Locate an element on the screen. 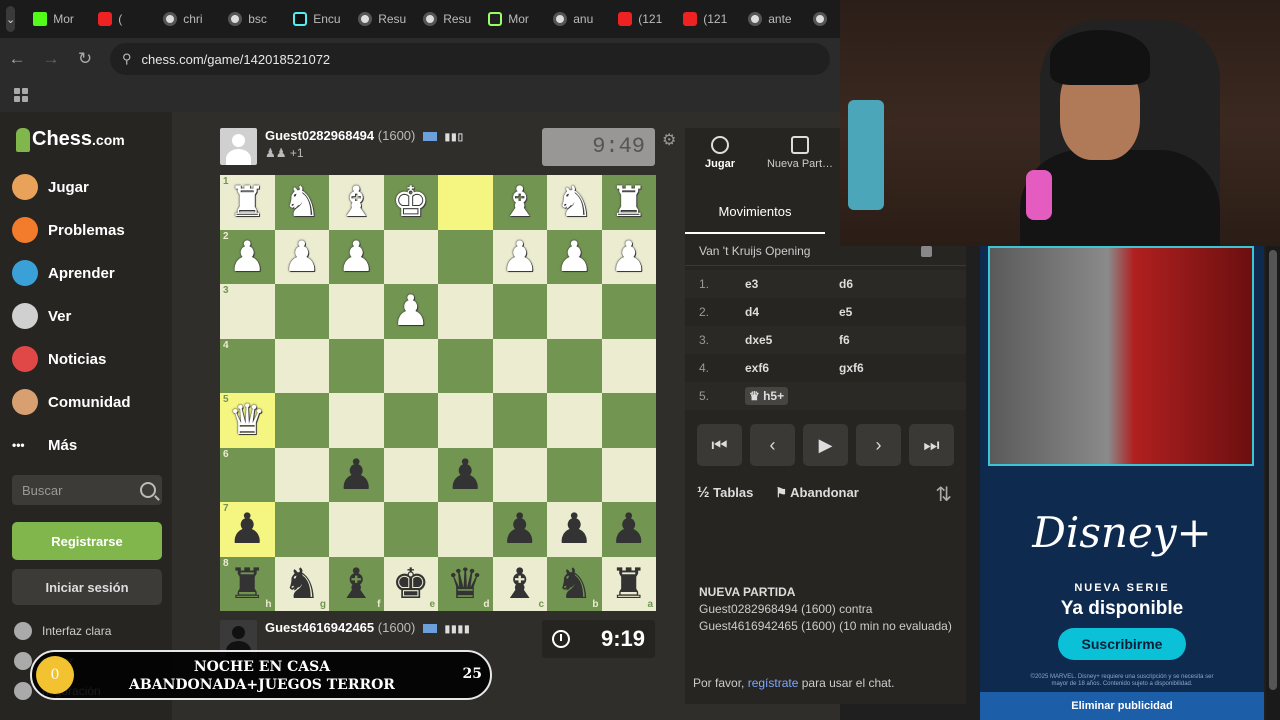 The height and width of the screenshot is (720, 1280). board-square: ♚ is located at coordinates (410, 202).